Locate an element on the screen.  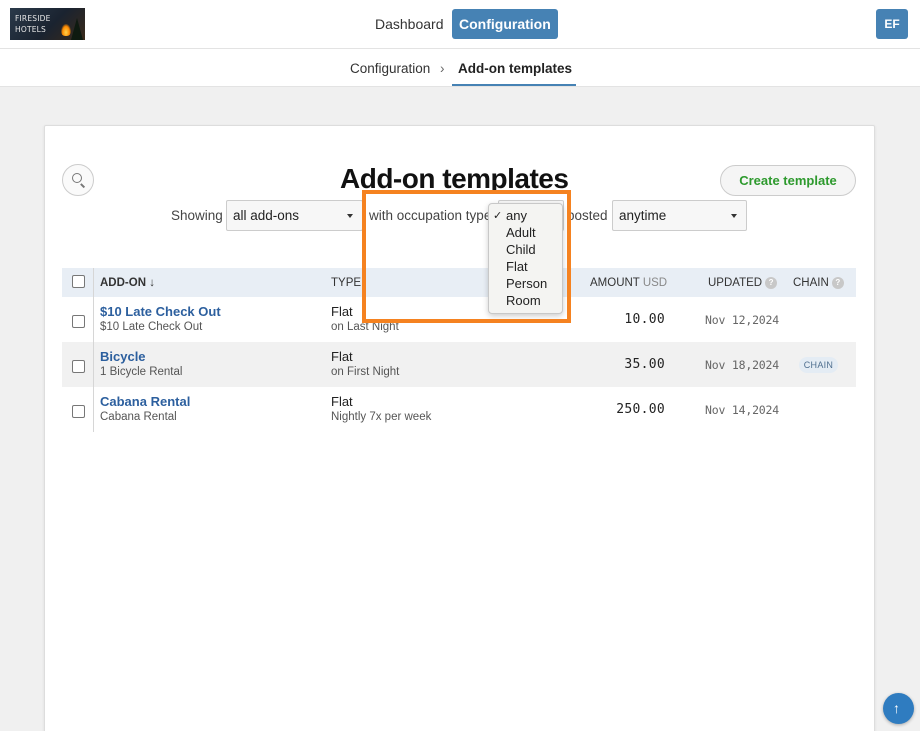
logo-text: FIRESIDE HOTELS is located at coordinates (33, 24).